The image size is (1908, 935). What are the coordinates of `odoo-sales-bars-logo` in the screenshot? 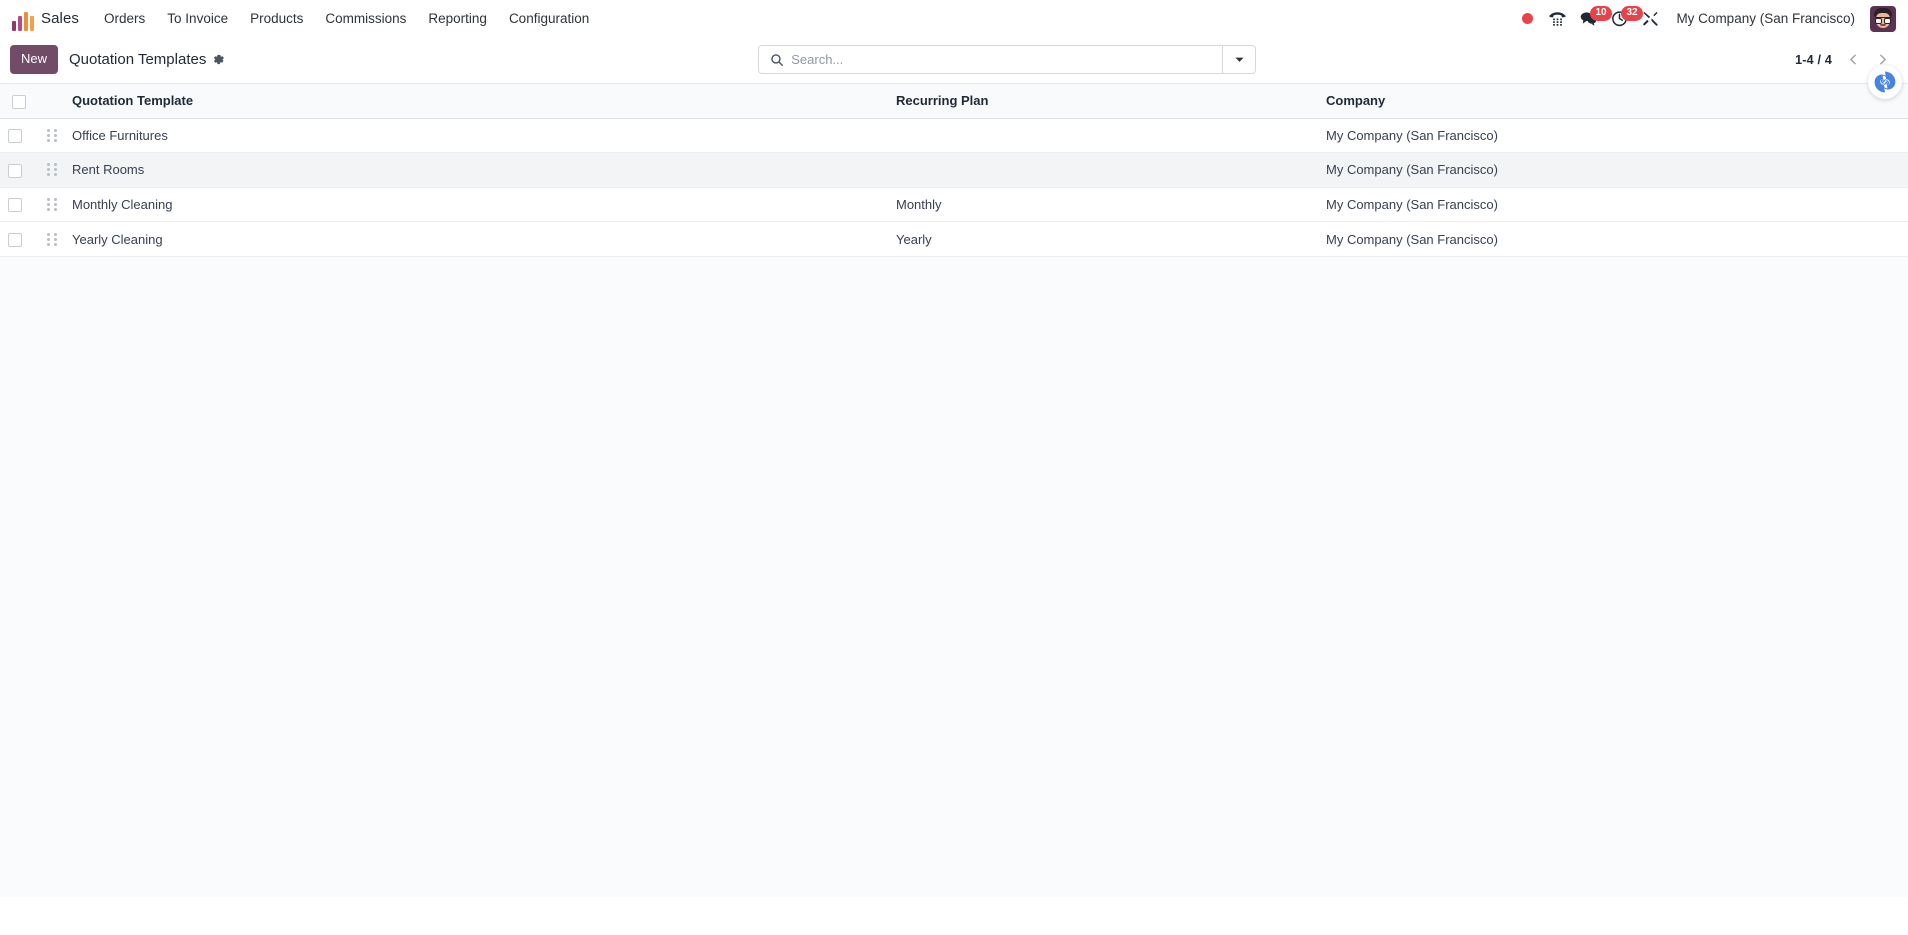 It's located at (21, 19).